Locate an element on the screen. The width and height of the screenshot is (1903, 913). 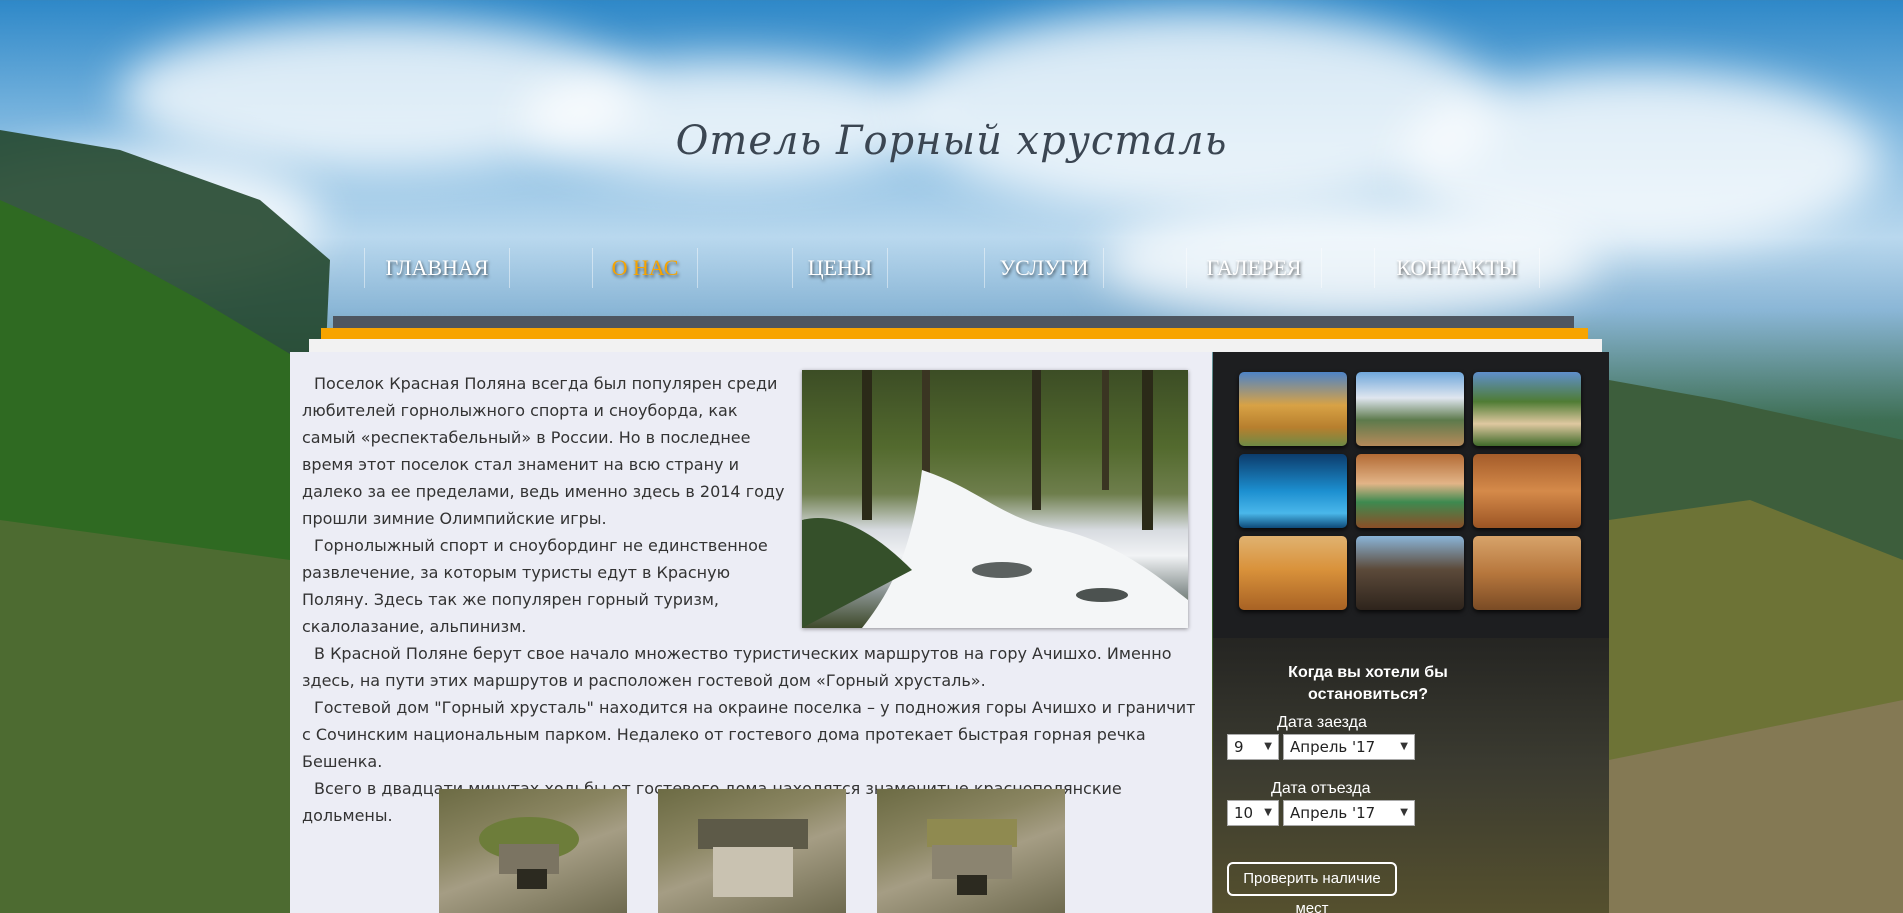
checkout-day-value: 10 is located at coordinates (1244, 813).